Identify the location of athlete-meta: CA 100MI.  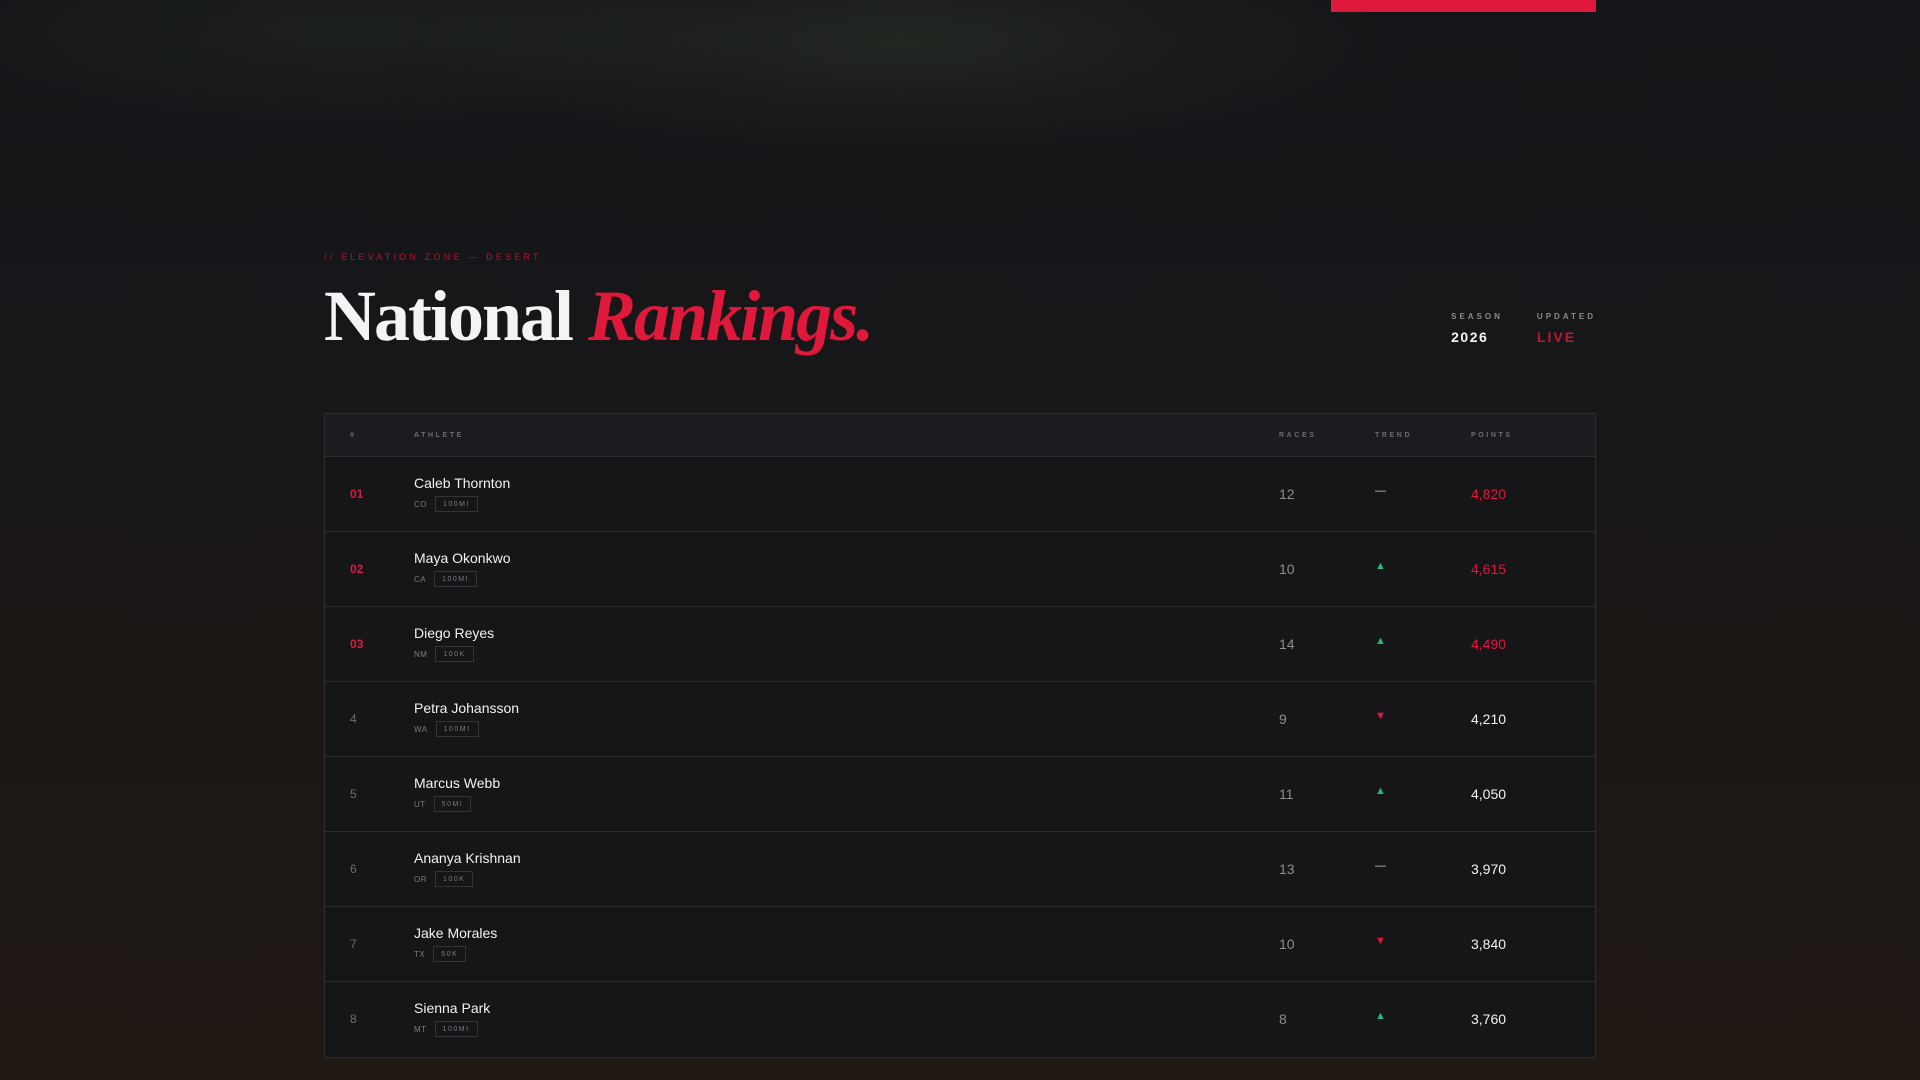
(446, 579).